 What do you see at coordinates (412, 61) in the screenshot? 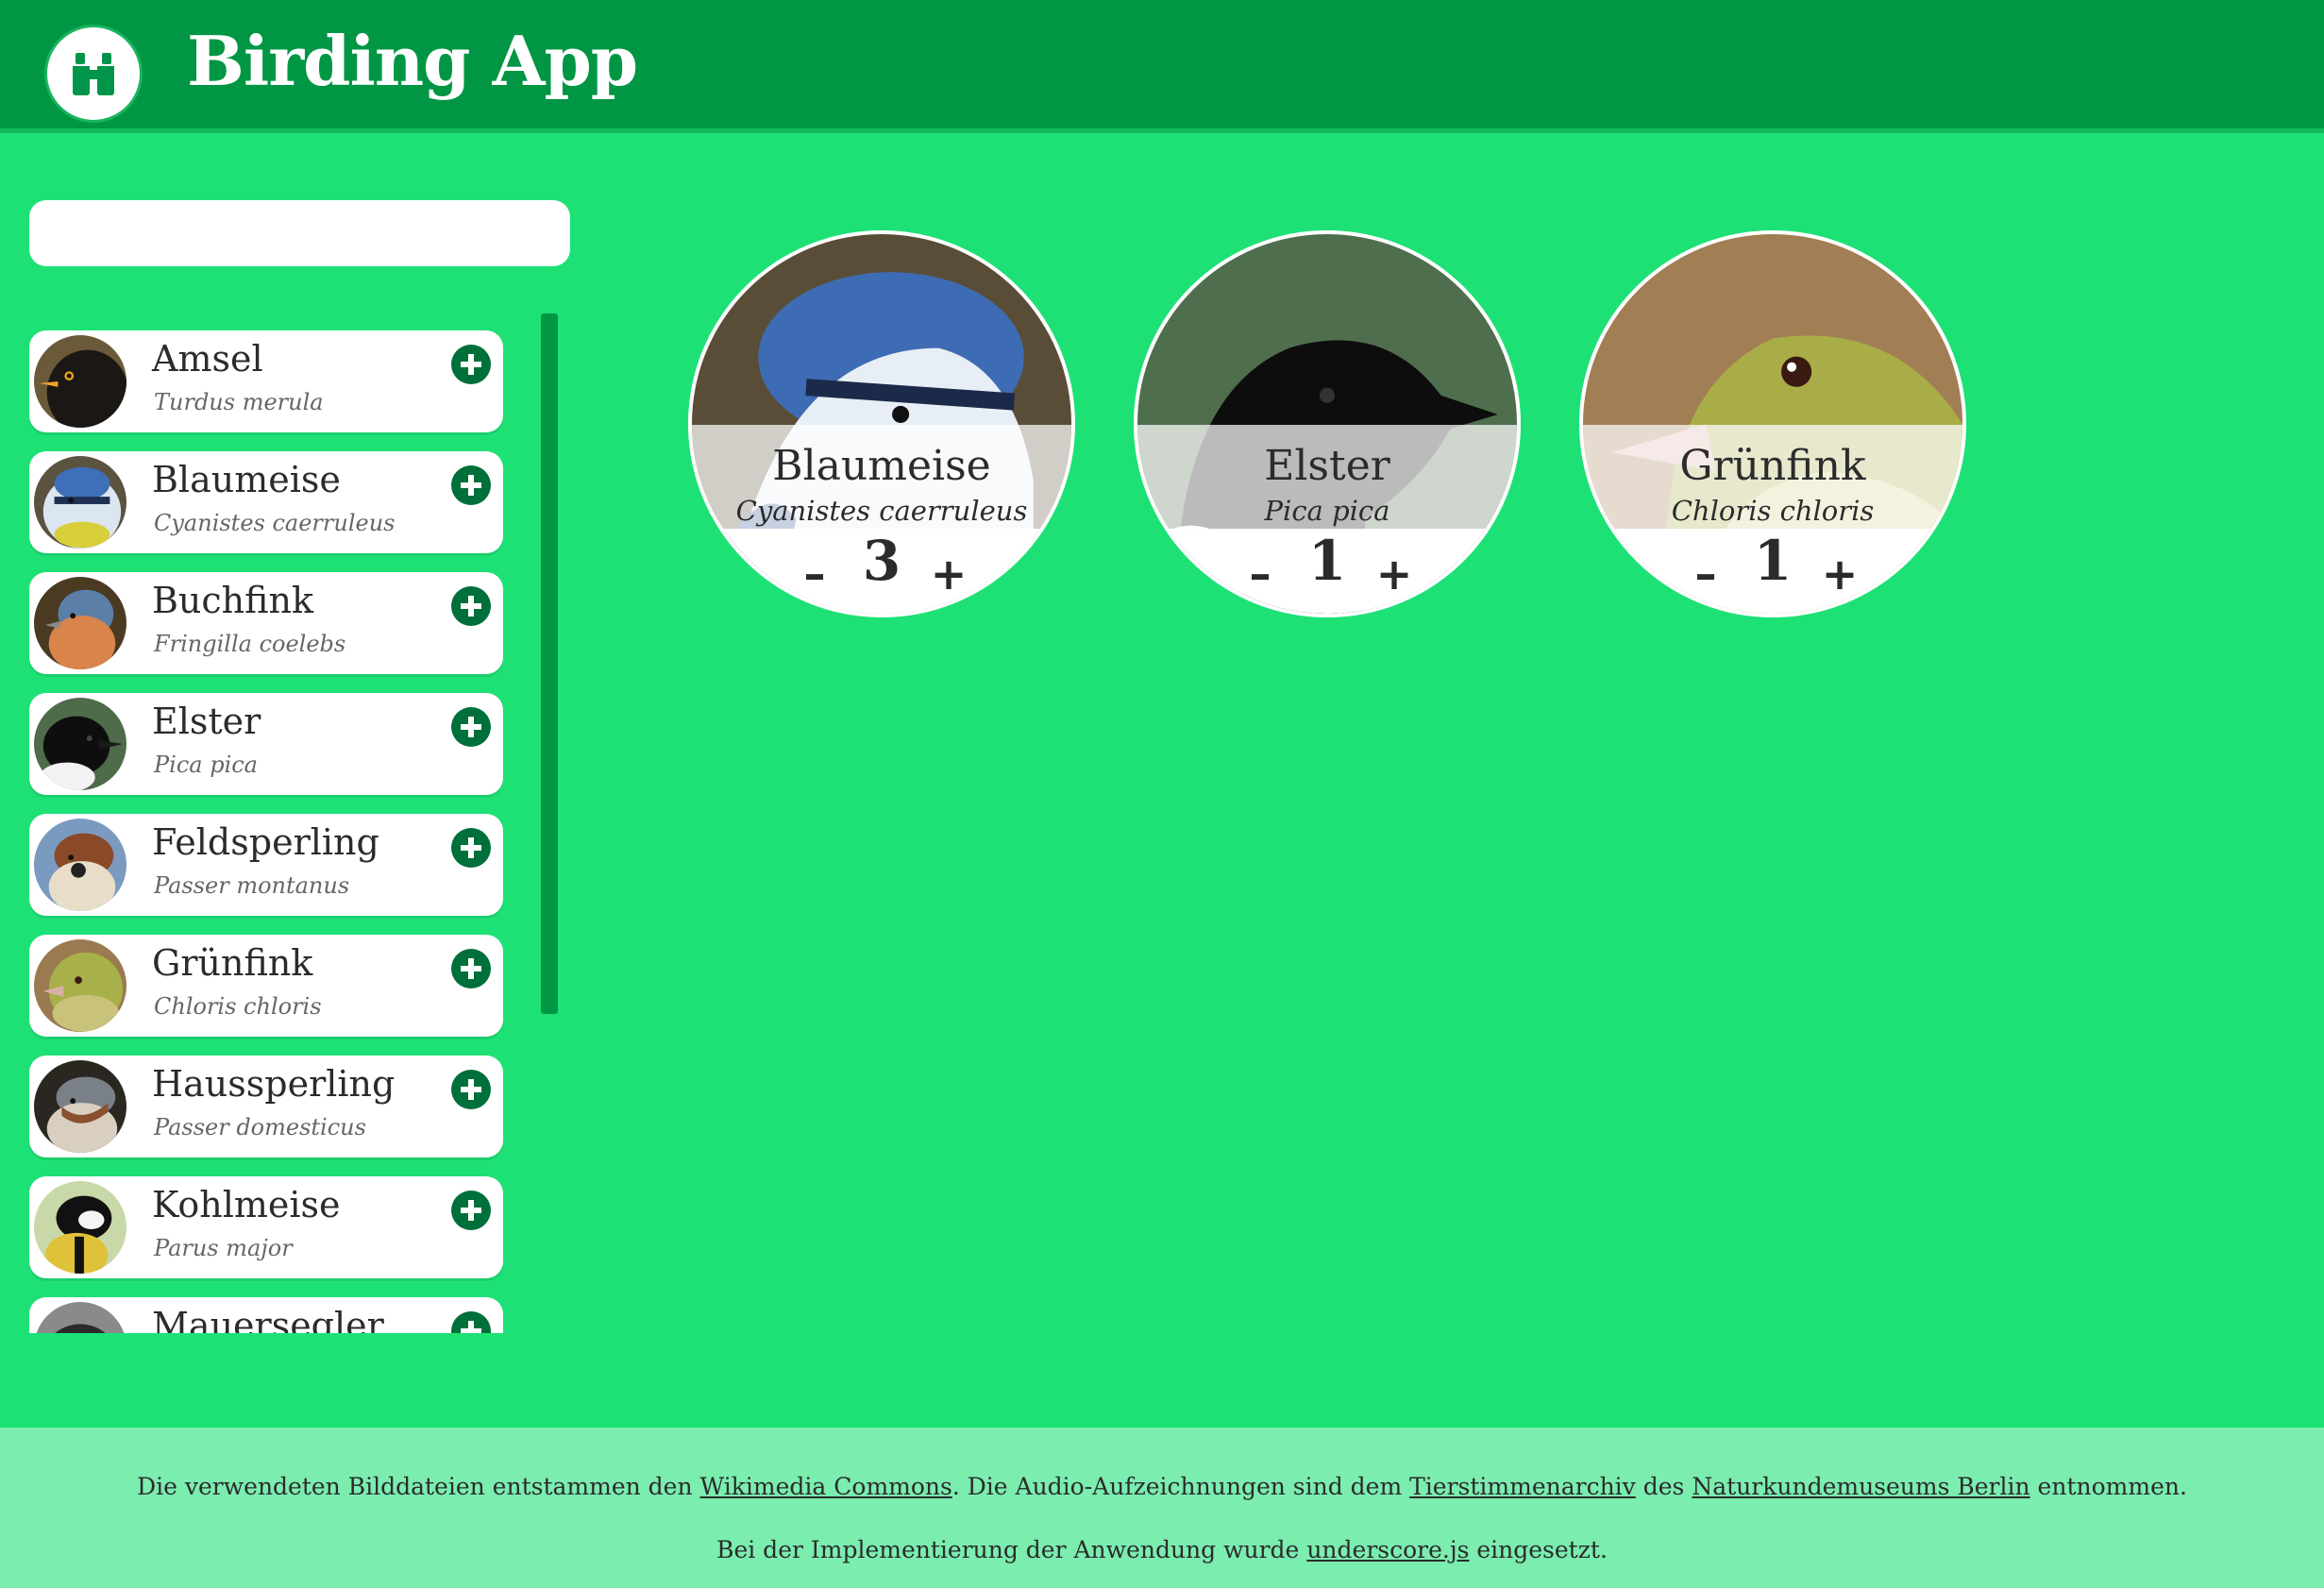
I see `app-title: Birding App` at bounding box center [412, 61].